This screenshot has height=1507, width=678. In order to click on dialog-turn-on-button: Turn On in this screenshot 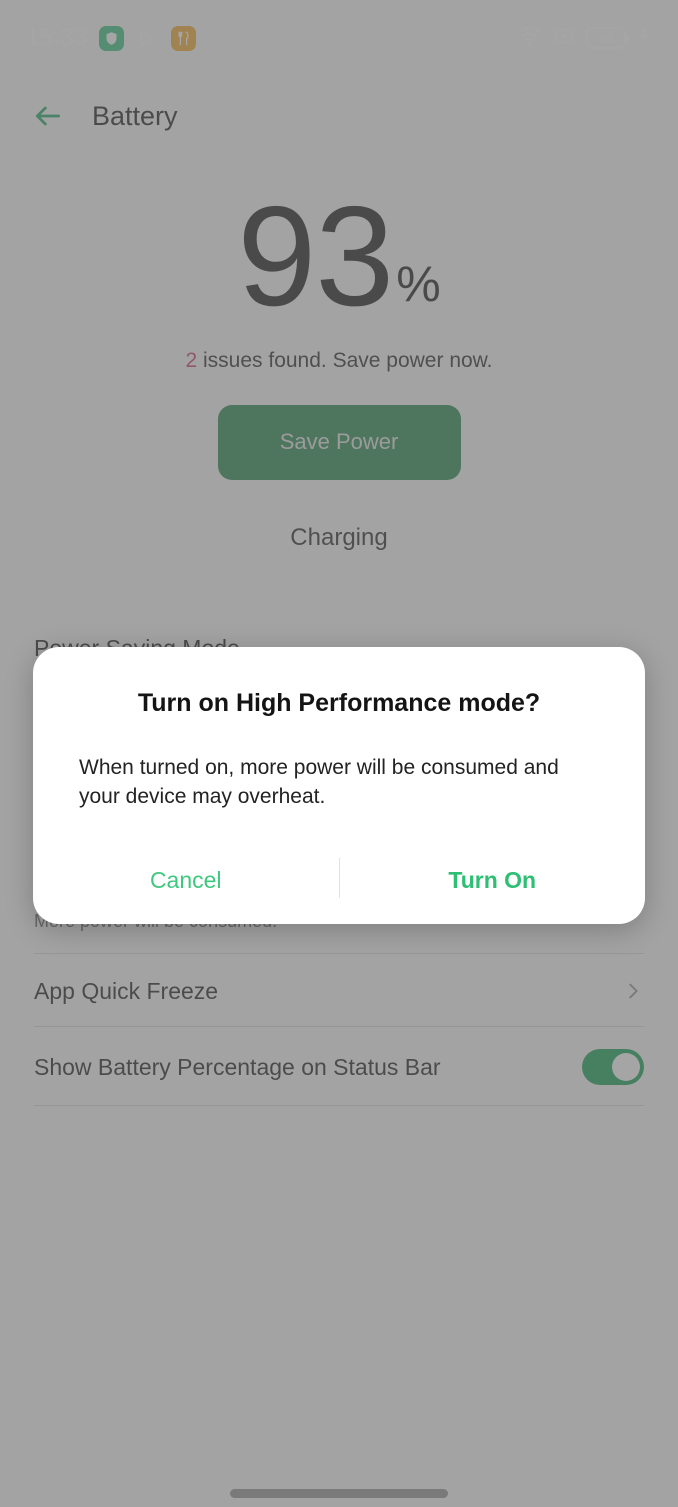, I will do `click(493, 889)`.